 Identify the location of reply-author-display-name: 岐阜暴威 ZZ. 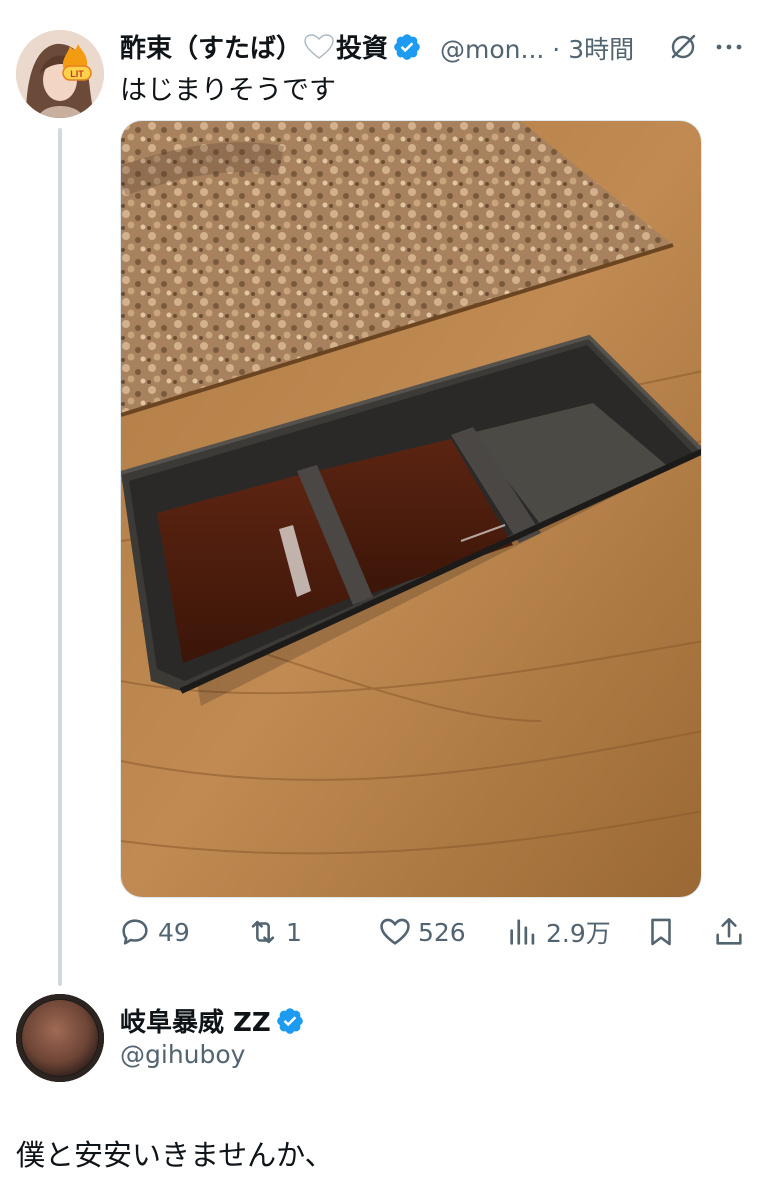
(212, 1020).